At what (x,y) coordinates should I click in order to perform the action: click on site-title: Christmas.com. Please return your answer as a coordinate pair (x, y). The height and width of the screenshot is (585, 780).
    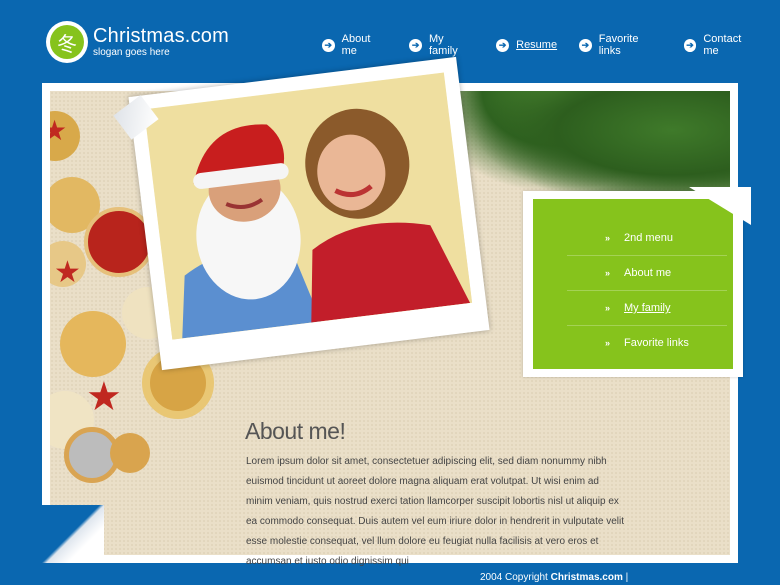
    Looking at the image, I should click on (161, 35).